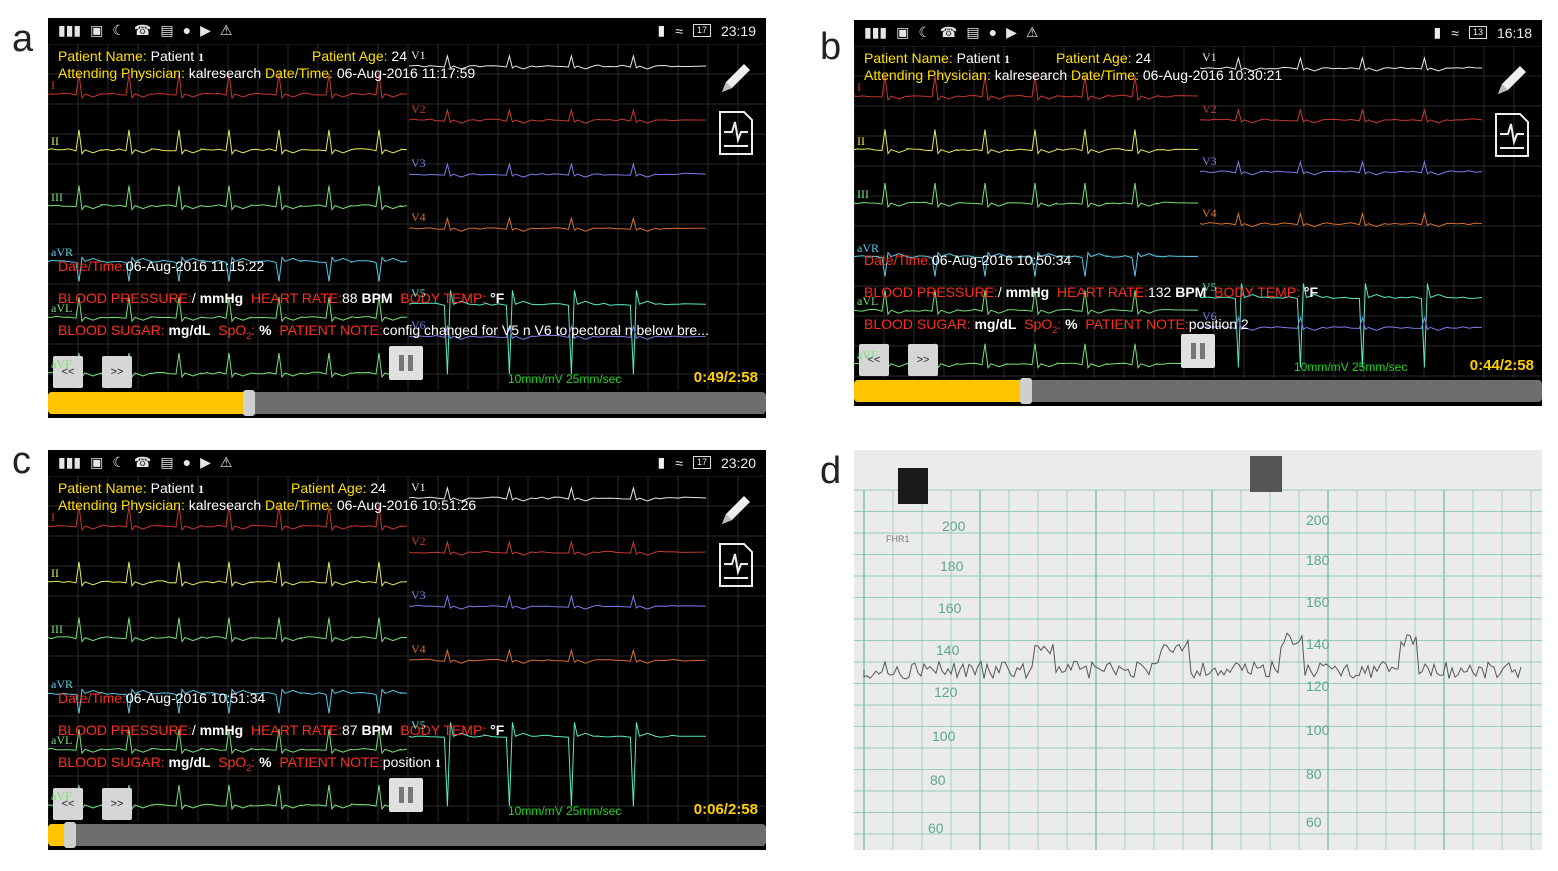 This screenshot has height=871, width=1558. Describe the element at coordinates (418, 325) in the screenshot. I see `lead-label-V6: V6` at that location.